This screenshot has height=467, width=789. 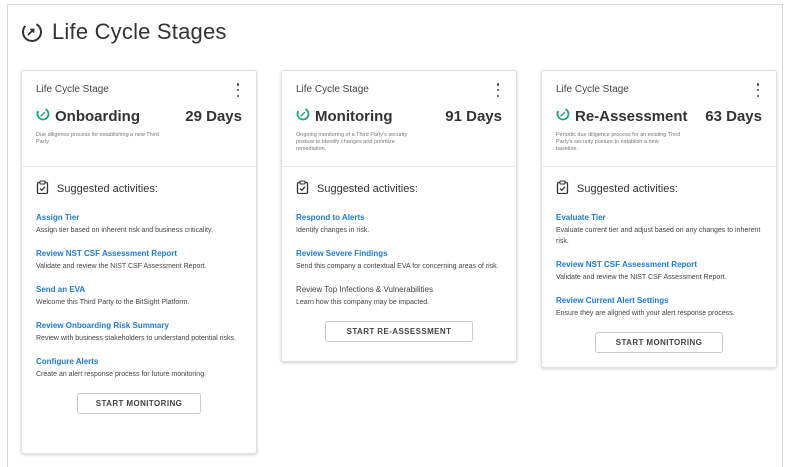 What do you see at coordinates (139, 31) in the screenshot?
I see `page-title: Life Cycle Stages` at bounding box center [139, 31].